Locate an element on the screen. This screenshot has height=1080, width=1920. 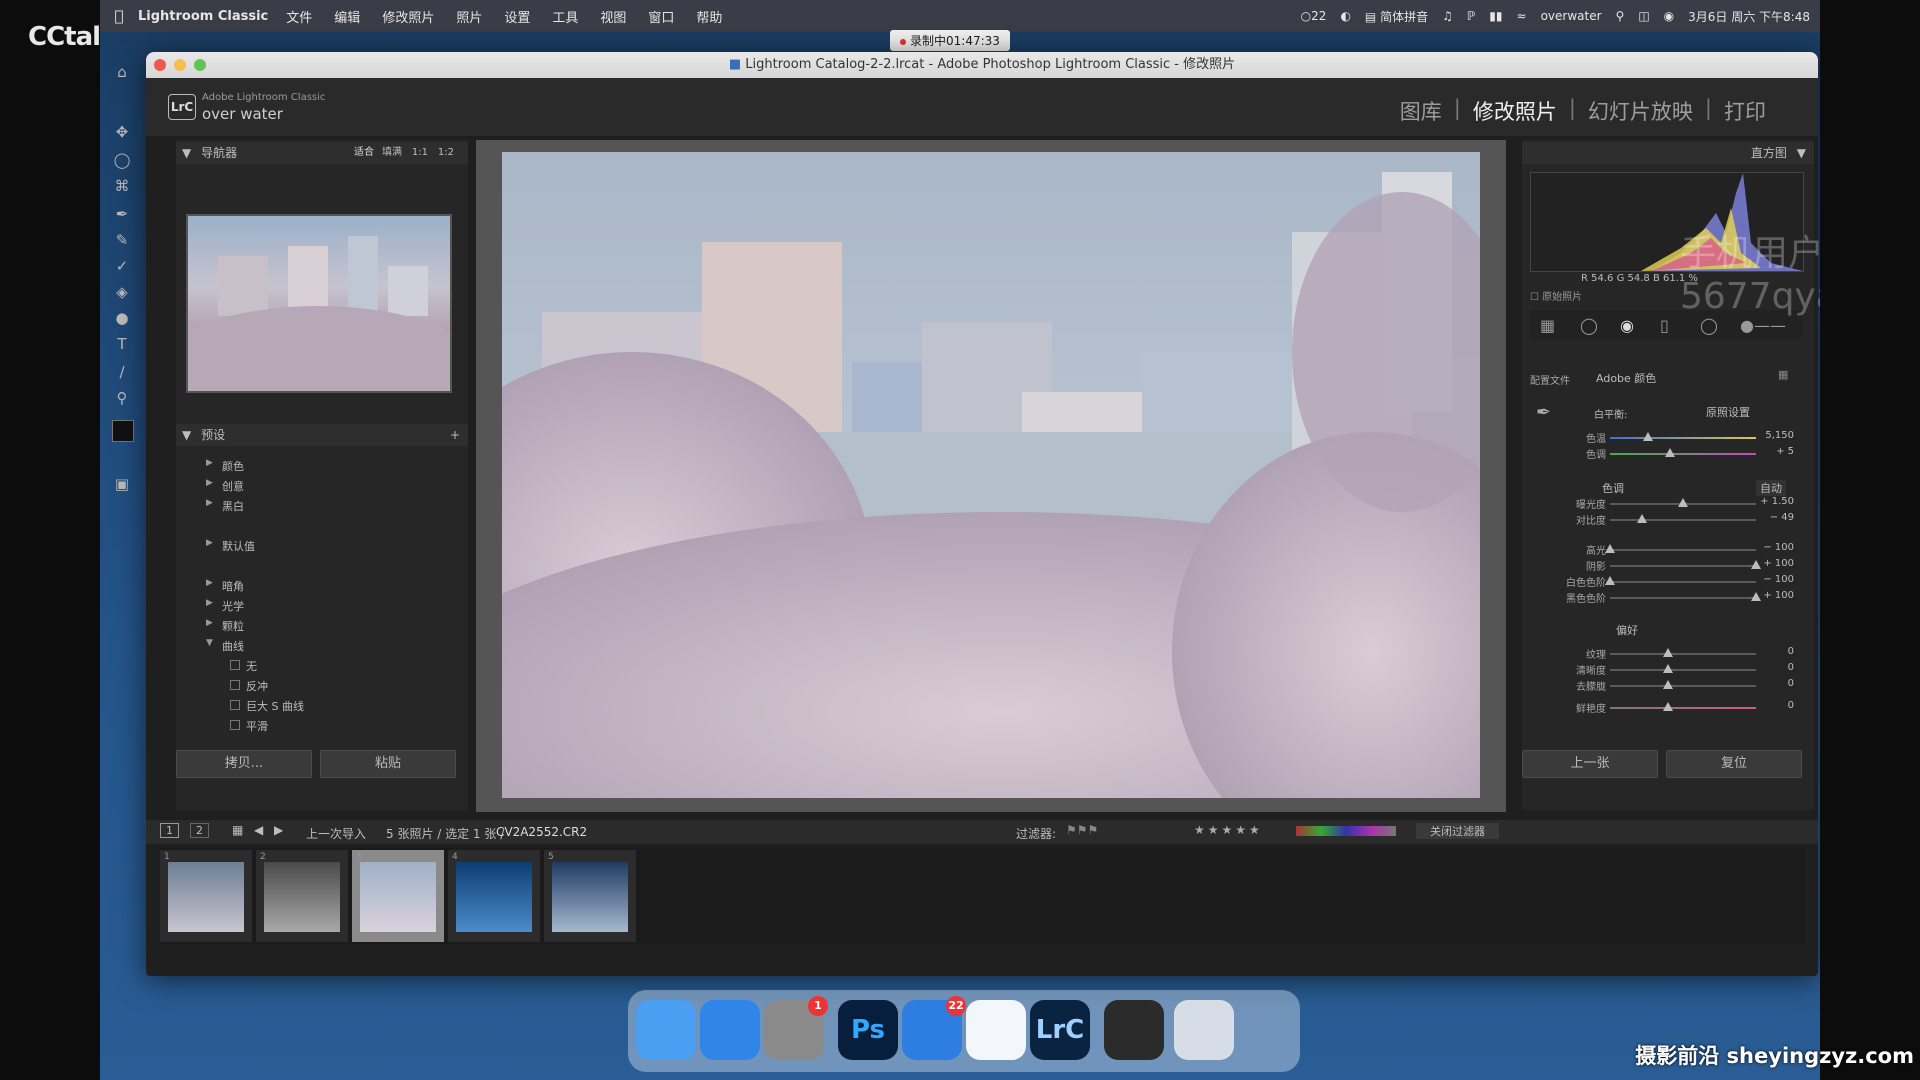
input-method: ▤ 简体拼音 is located at coordinates (1396, 16).